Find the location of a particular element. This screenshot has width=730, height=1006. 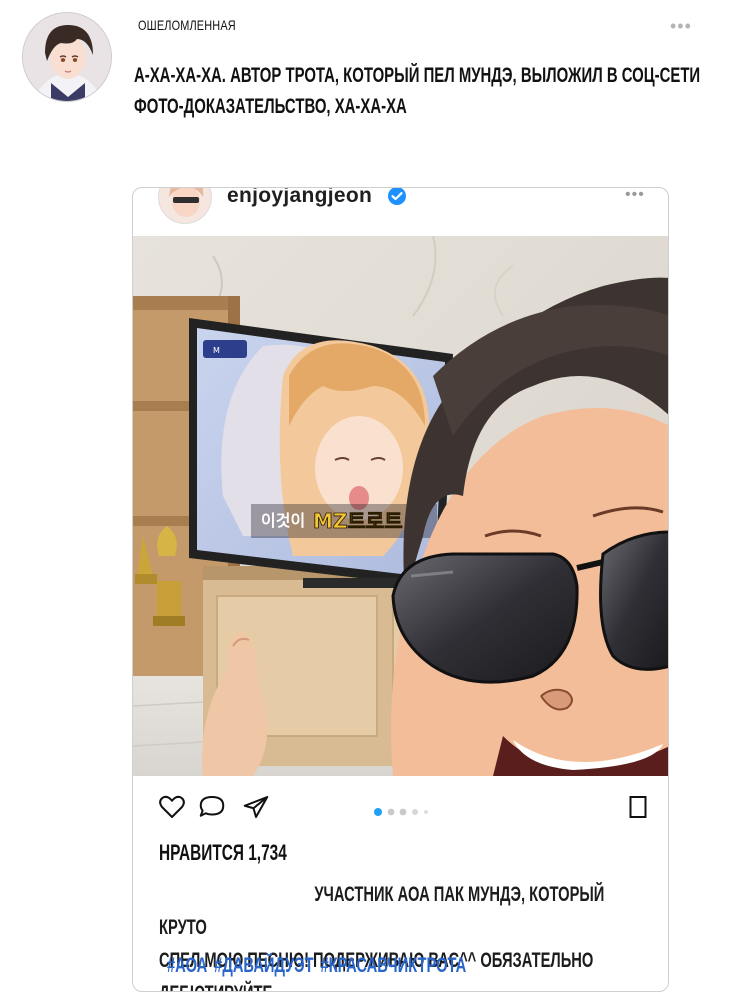

insta-actions-bar is located at coordinates (400, 810).